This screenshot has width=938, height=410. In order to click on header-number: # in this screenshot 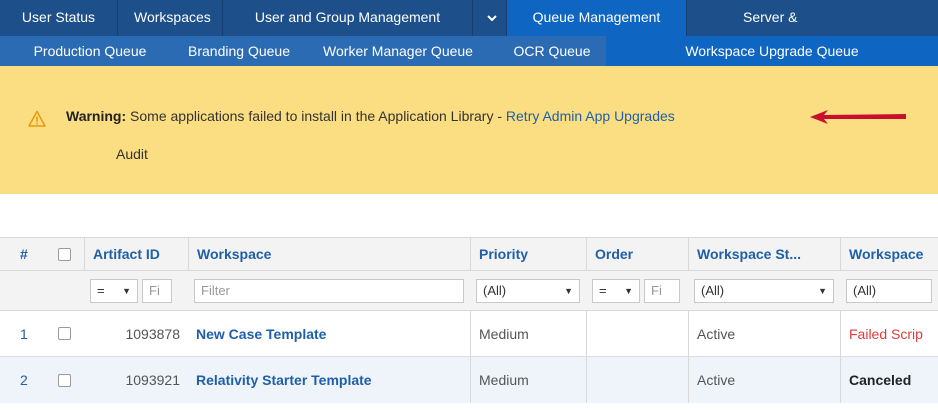, I will do `click(24, 254)`.